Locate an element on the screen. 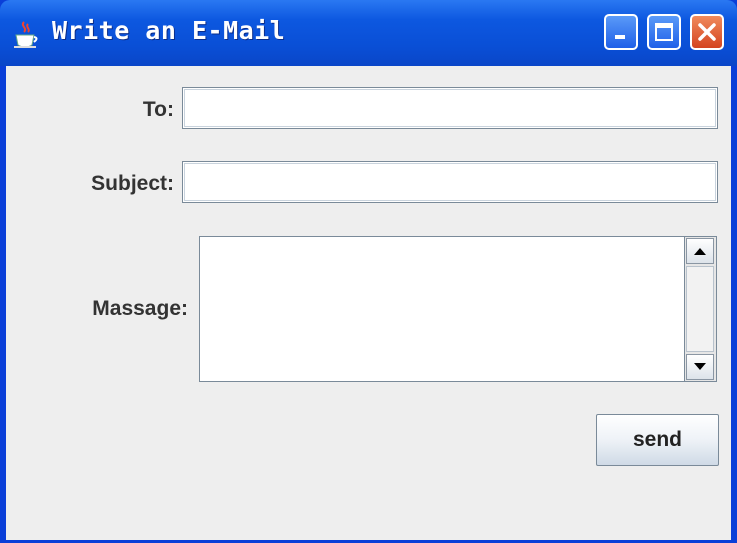  message-scrollbar is located at coordinates (701, 309).